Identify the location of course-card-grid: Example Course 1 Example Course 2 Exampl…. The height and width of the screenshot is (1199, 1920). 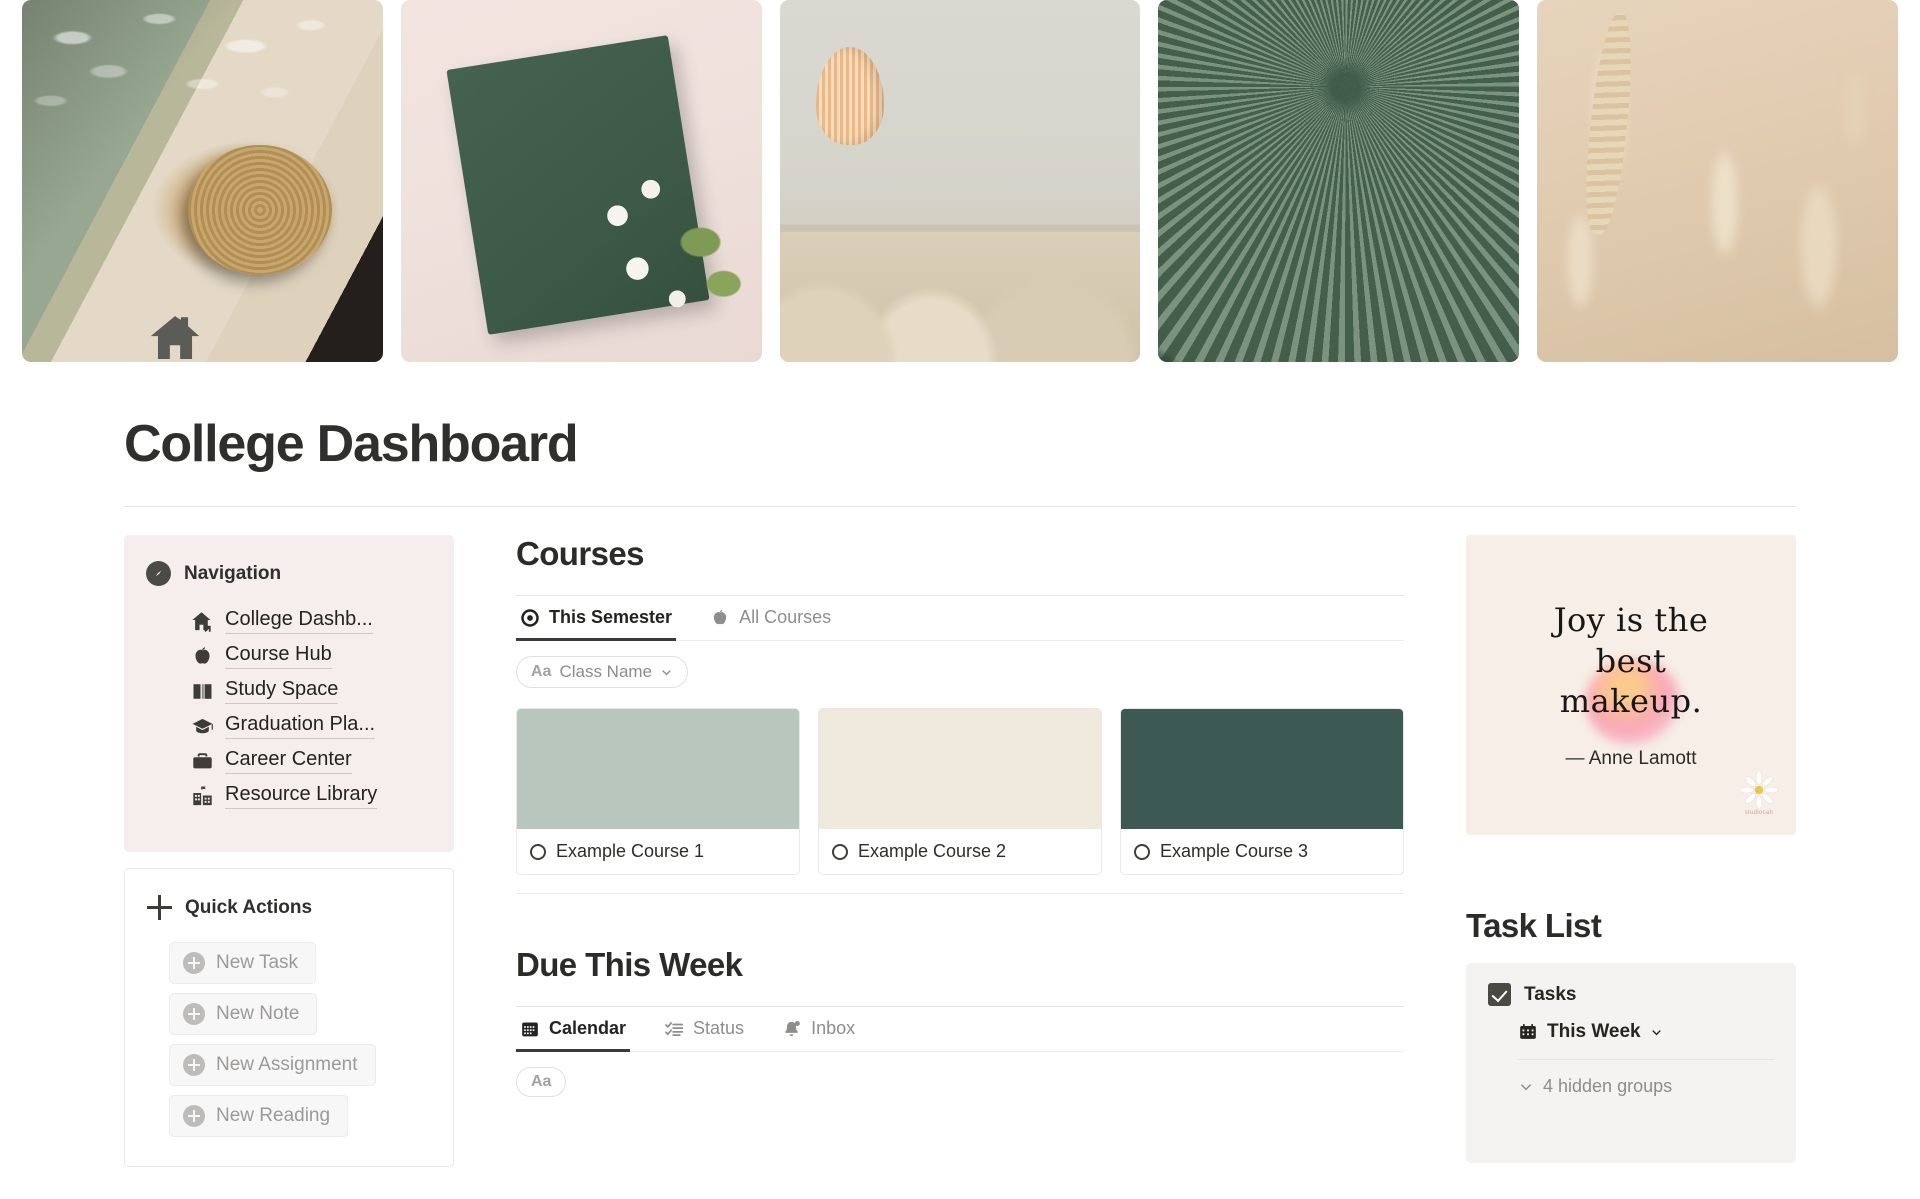
(960, 801).